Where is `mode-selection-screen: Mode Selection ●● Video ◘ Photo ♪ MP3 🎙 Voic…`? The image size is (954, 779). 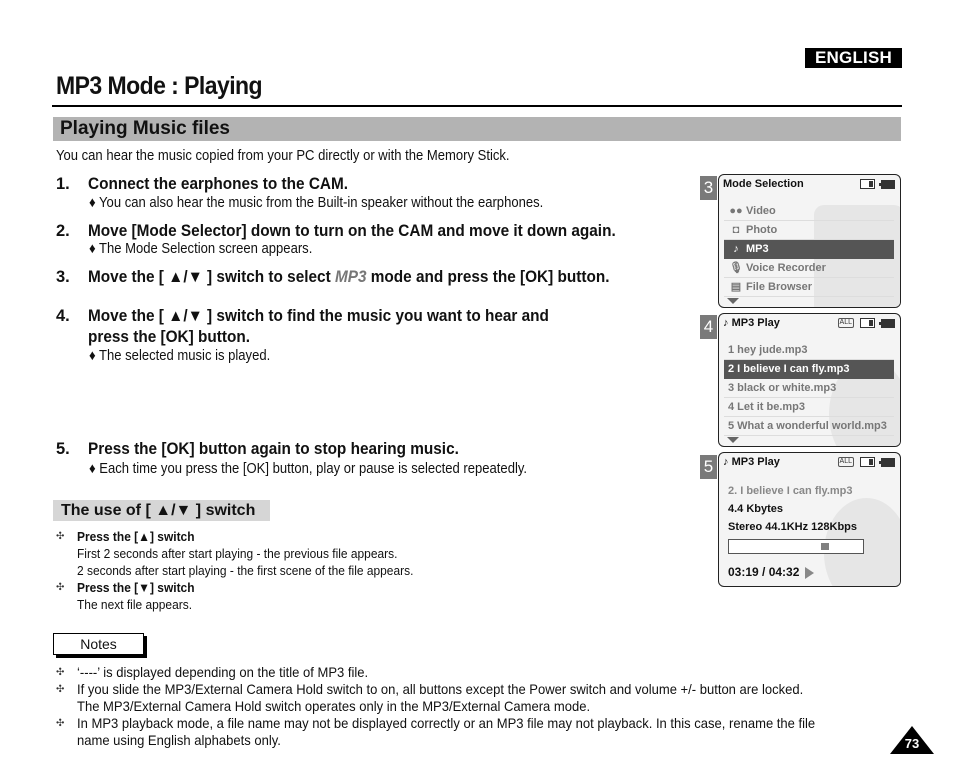
mode-selection-screen: Mode Selection ●● Video ◘ Photo ♪ MP3 🎙 Voic… is located at coordinates (809, 241).